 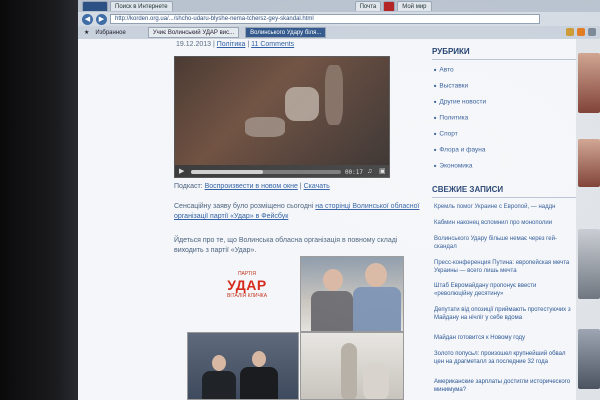 What do you see at coordinates (272, 44) in the screenshot?
I see `post-comments-link: 11 Comments` at bounding box center [272, 44].